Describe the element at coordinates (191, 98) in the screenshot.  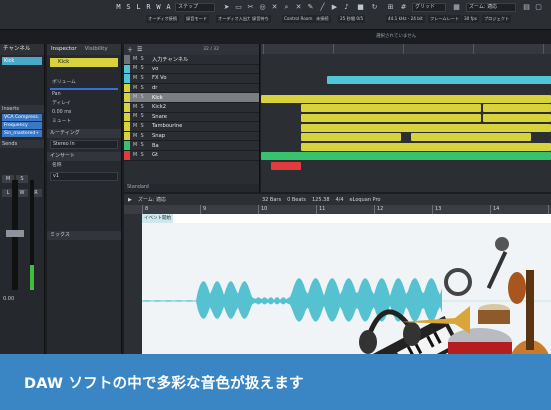
I see `track-row: M S Kick` at that location.